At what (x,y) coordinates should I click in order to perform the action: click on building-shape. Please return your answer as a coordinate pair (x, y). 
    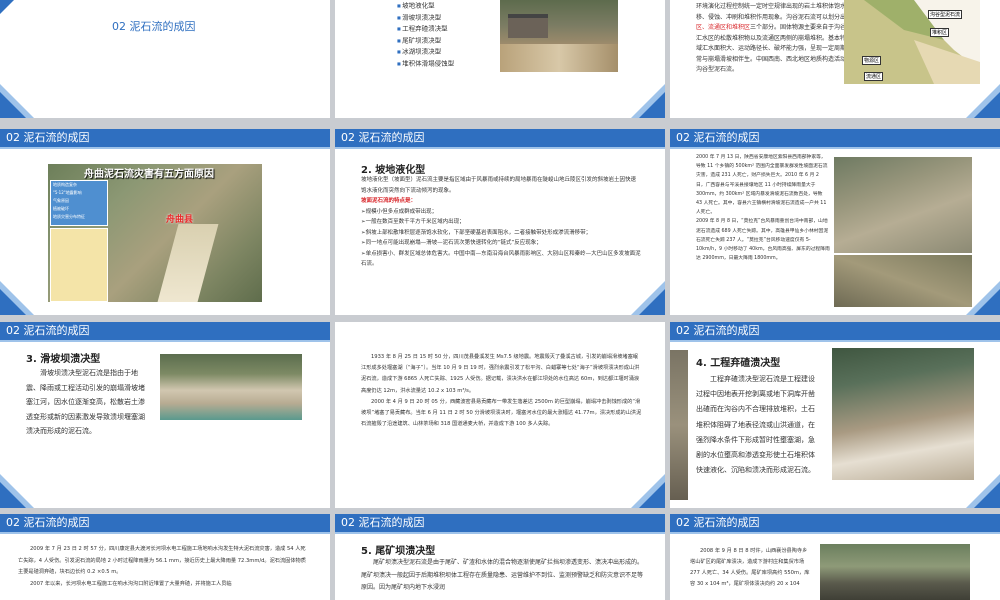
    Looking at the image, I should click on (528, 26).